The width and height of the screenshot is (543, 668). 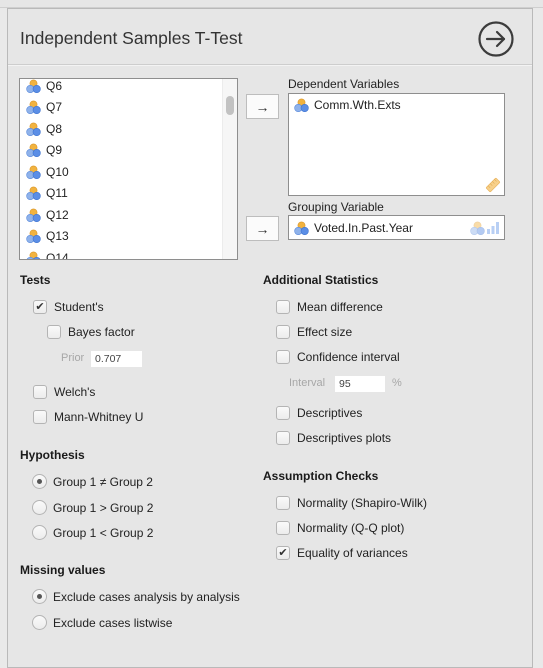 What do you see at coordinates (57, 193) in the screenshot?
I see `variable-name: Q11` at bounding box center [57, 193].